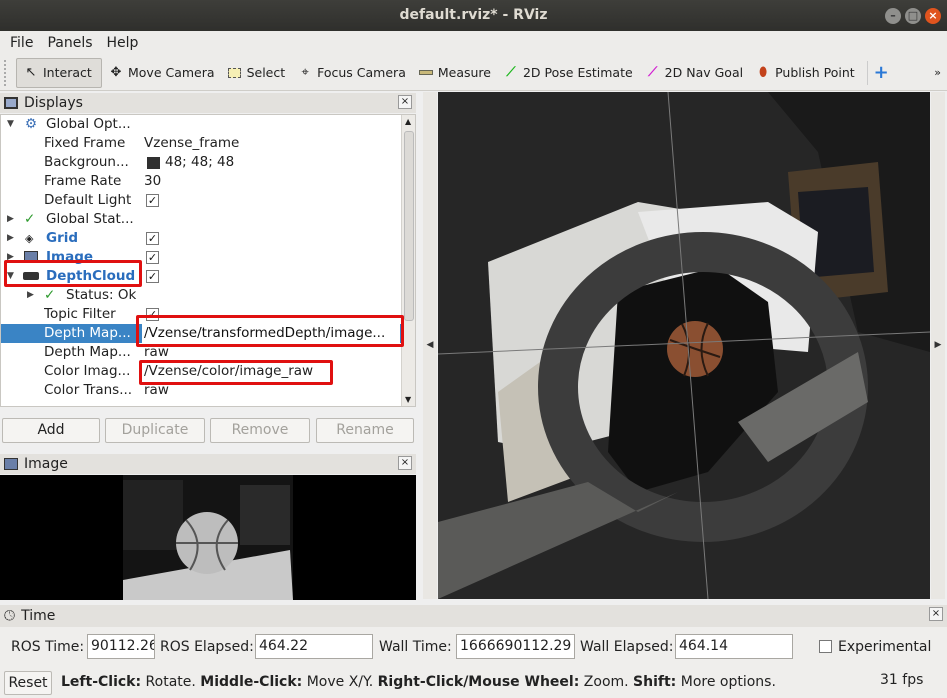  What do you see at coordinates (80, 314) in the screenshot?
I see `row-label: Topic Filter` at bounding box center [80, 314].